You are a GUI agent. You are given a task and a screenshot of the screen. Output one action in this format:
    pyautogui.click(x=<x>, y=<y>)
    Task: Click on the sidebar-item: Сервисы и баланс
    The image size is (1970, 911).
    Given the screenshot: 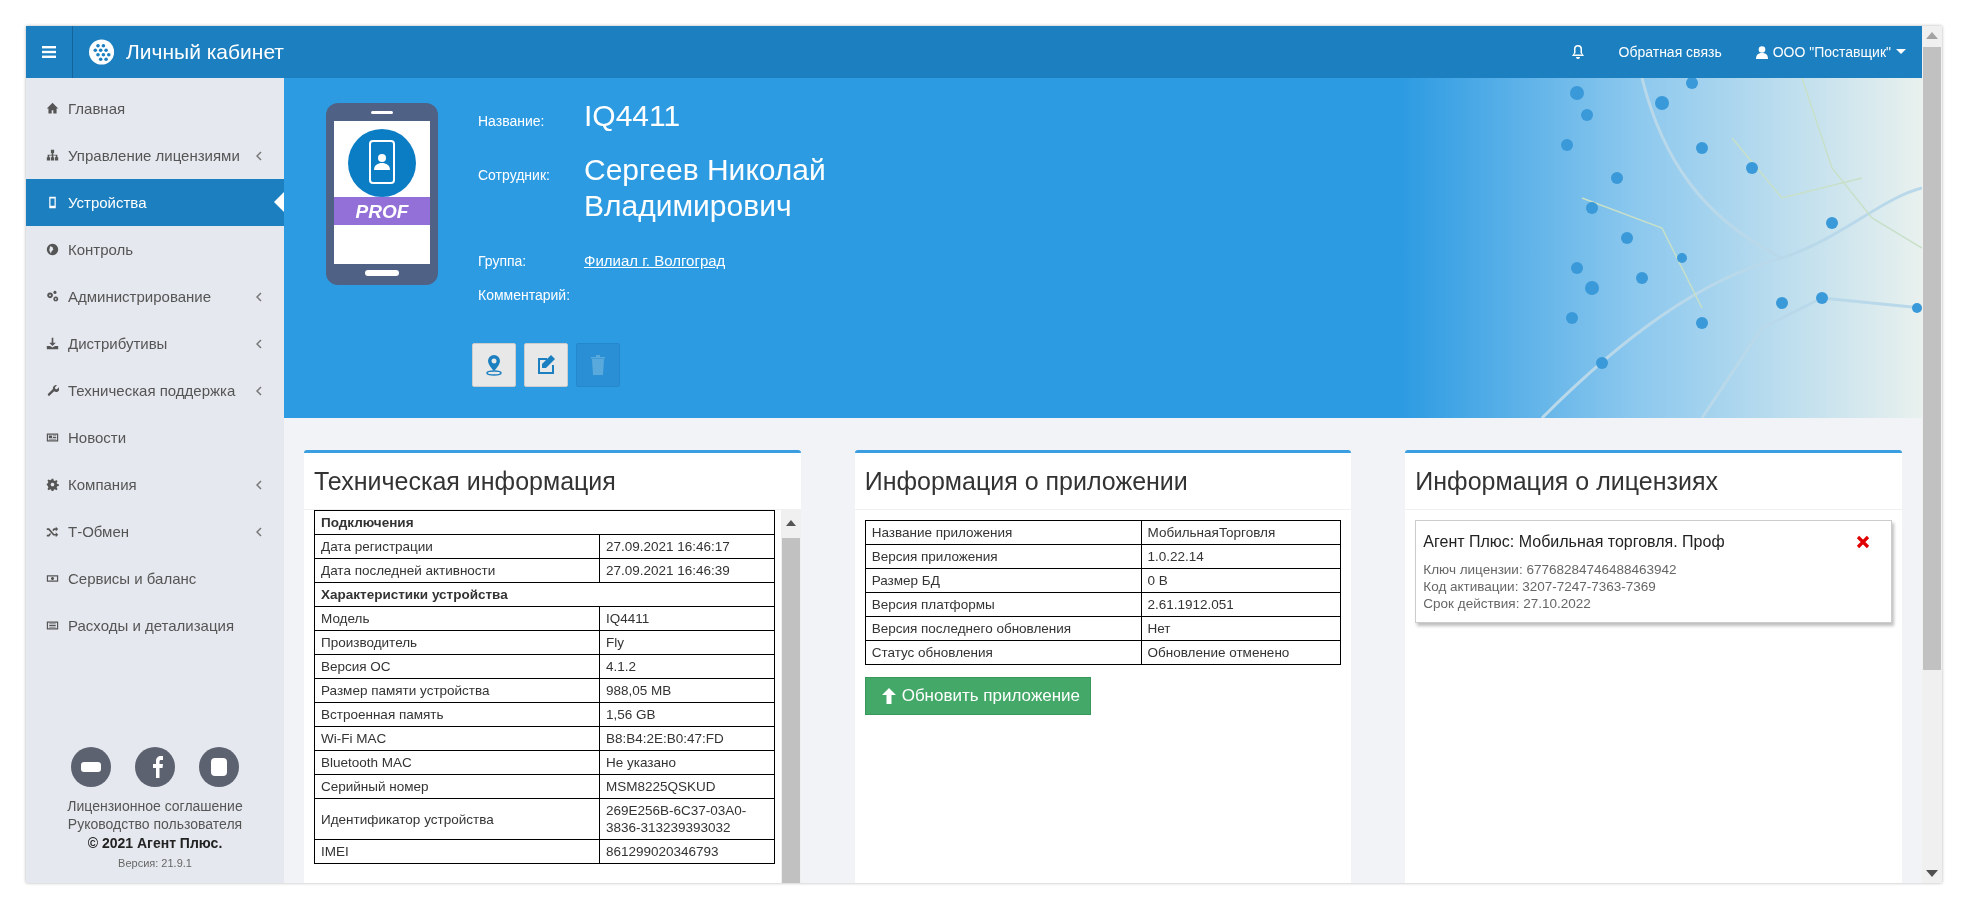 What is the action you would take?
    pyautogui.click(x=155, y=578)
    